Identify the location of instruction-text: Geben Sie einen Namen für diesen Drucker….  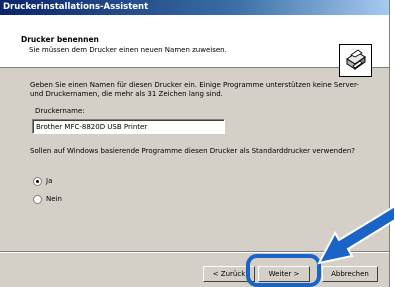
(194, 89).